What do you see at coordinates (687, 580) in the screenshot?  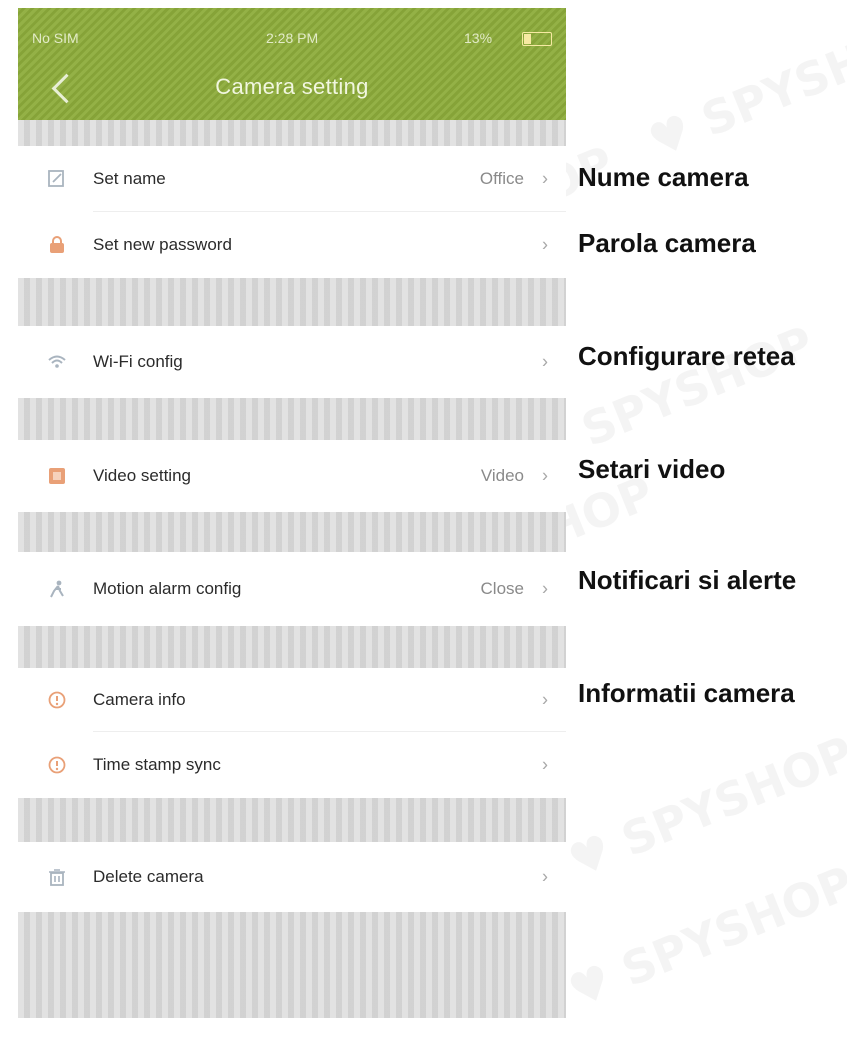 I see `annotation-notifications-alerts: Notificari si alerte` at bounding box center [687, 580].